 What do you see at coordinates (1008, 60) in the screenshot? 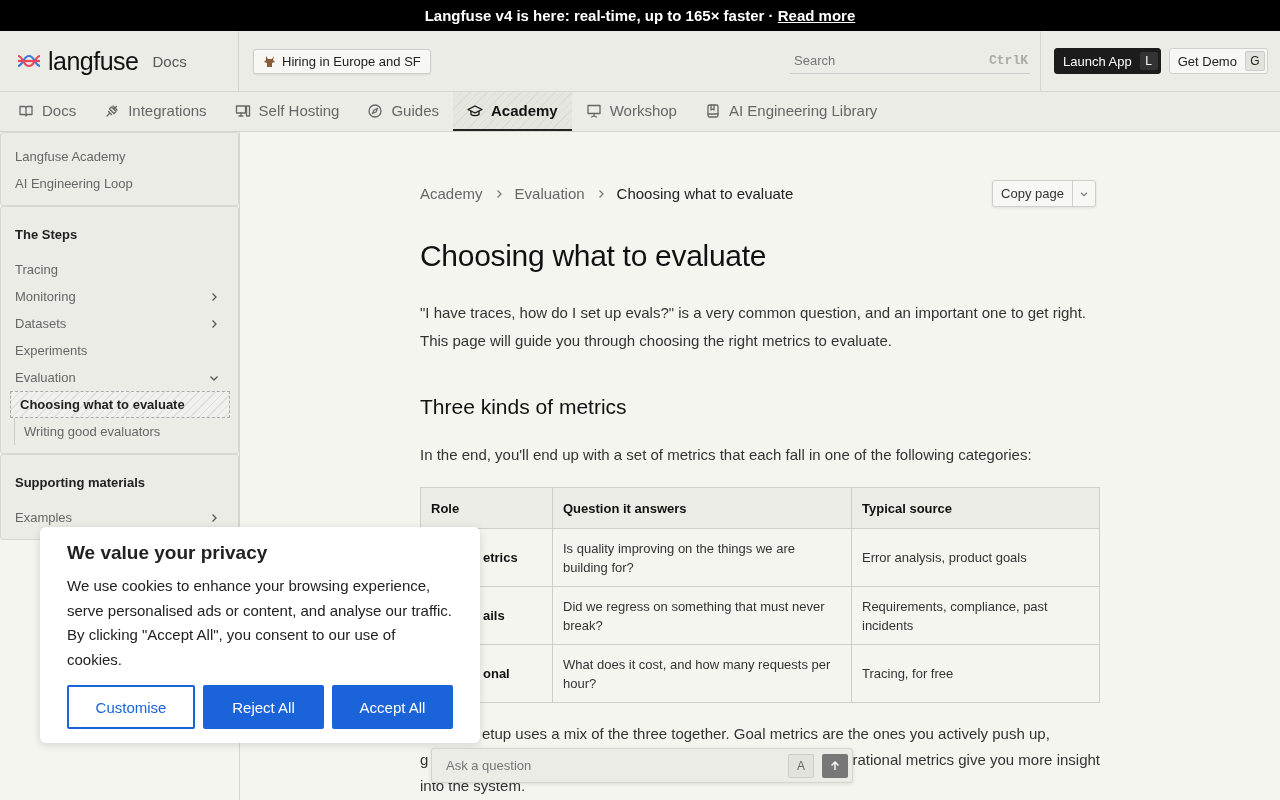
I see `shortcut-hint: CtrlK` at bounding box center [1008, 60].